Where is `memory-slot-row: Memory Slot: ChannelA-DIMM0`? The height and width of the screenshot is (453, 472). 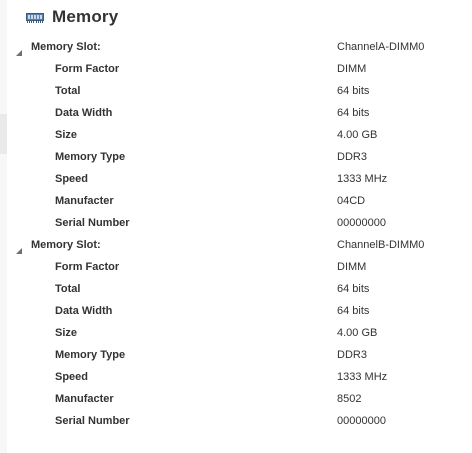
memory-slot-row: Memory Slot: ChannelA-DIMM0 is located at coordinates (236, 47).